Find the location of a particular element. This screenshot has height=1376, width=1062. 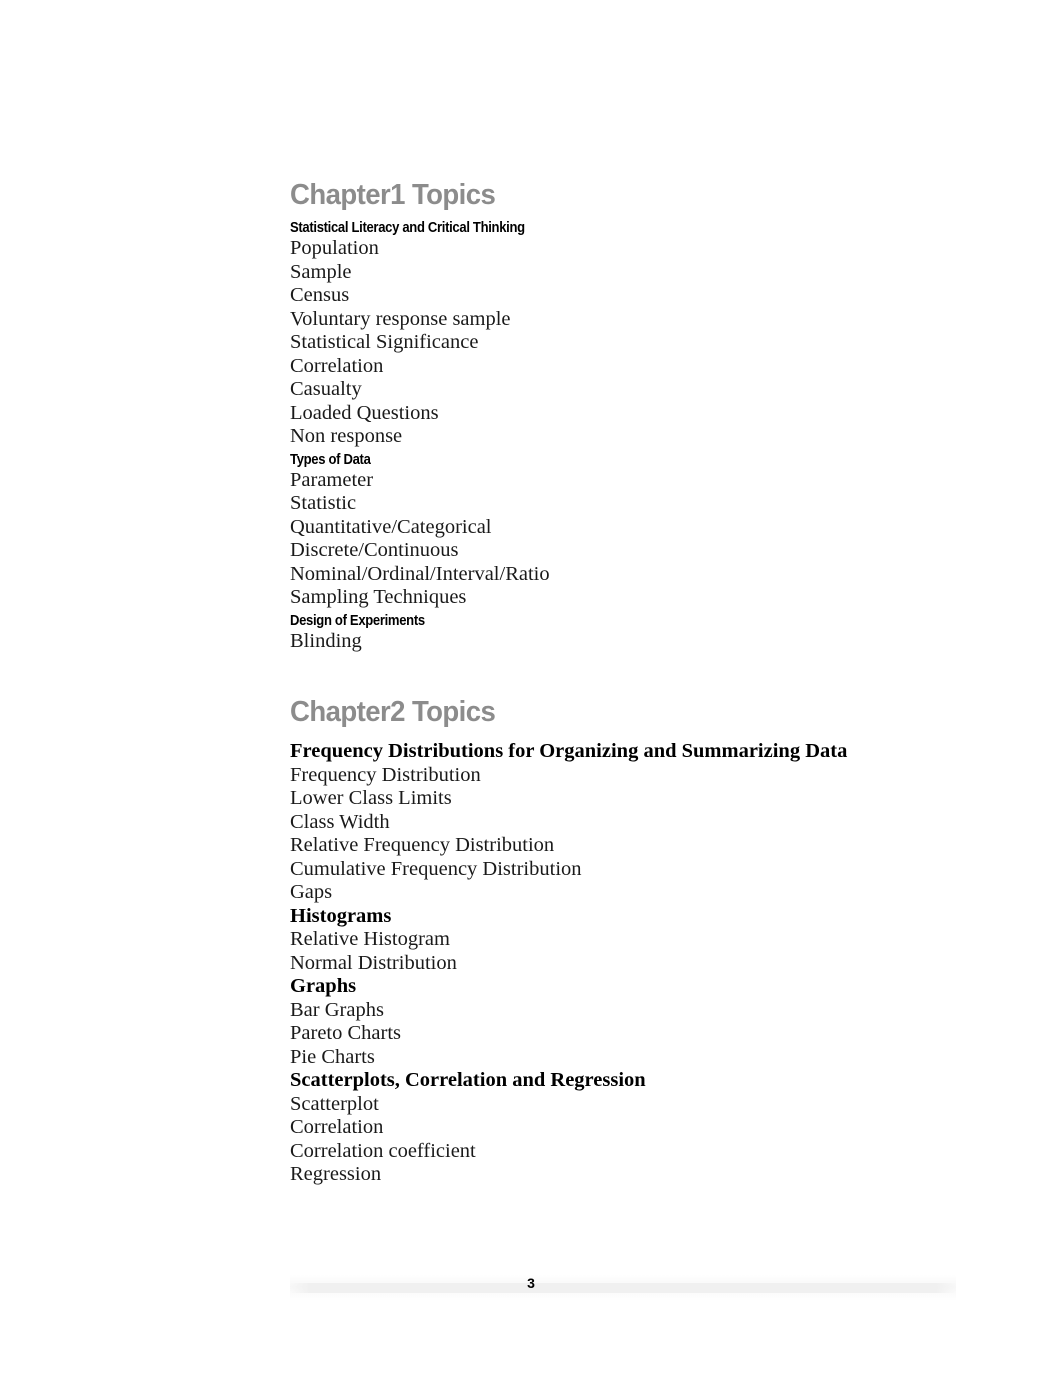

section-subheading: Graphs is located at coordinates (323, 986).